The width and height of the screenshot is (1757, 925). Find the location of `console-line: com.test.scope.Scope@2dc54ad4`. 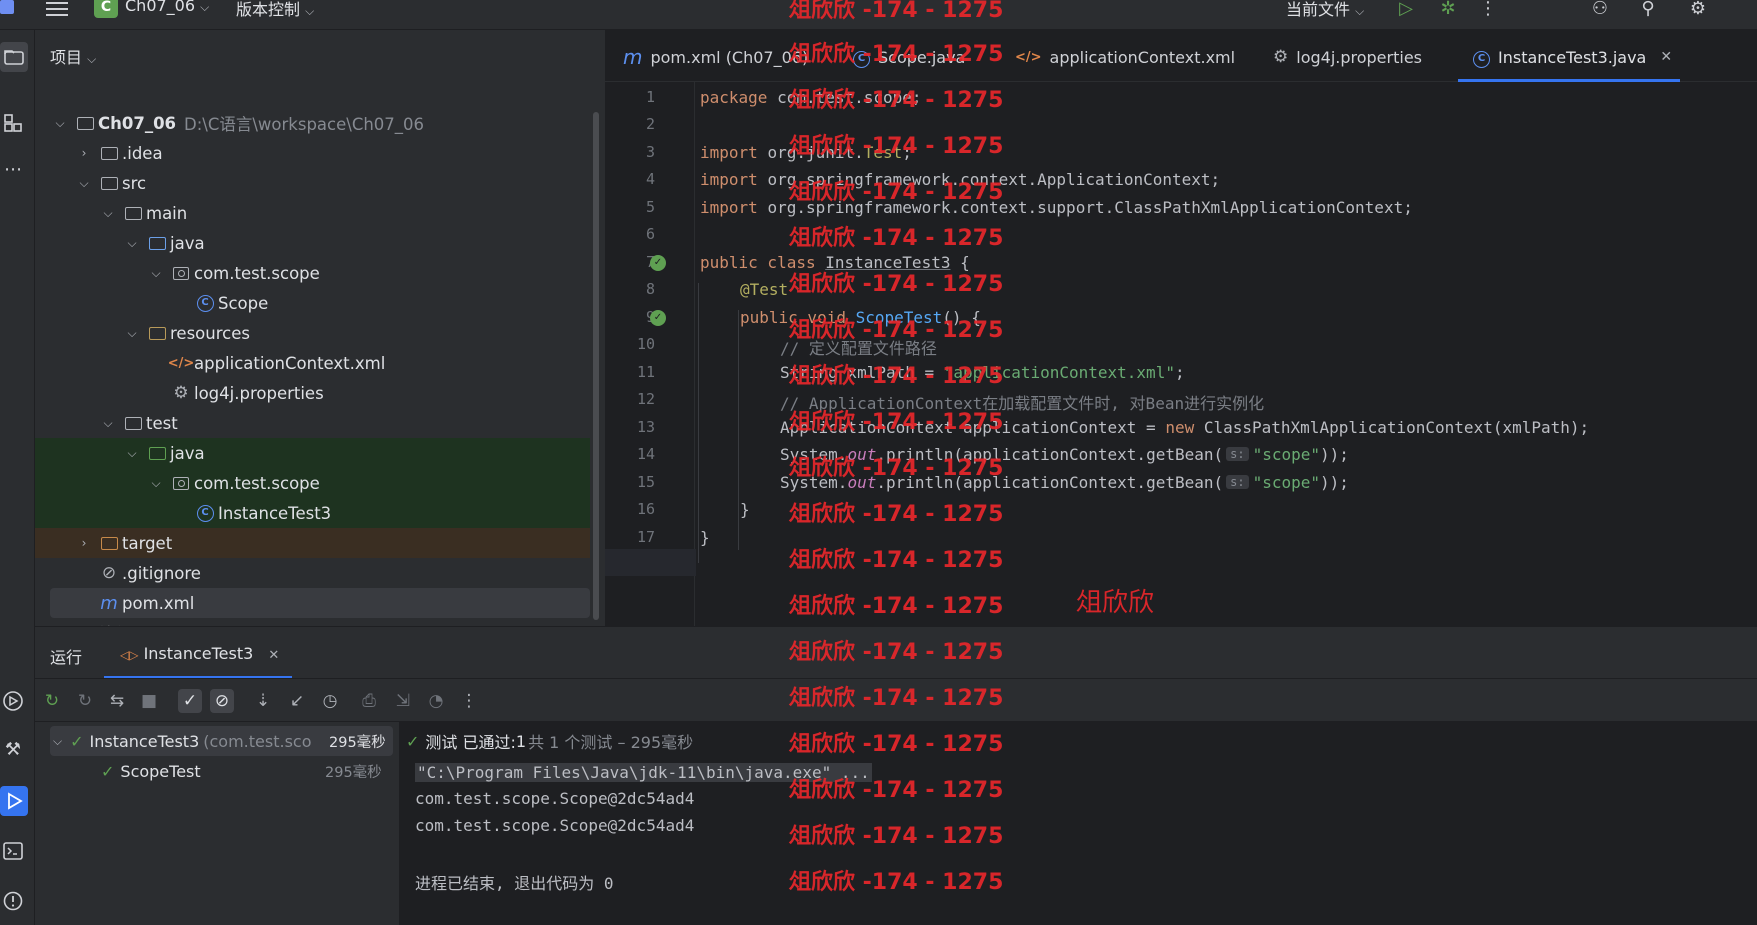

console-line: com.test.scope.Scope@2dc54ad4 is located at coordinates (555, 825).